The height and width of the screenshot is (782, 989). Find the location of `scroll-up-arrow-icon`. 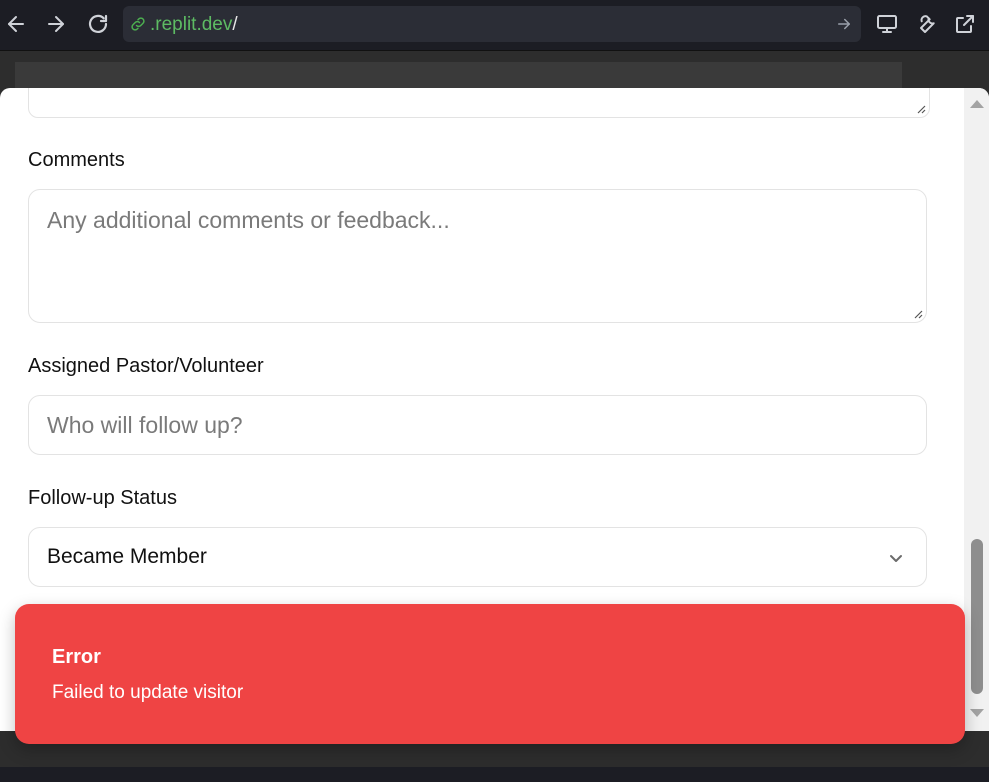

scroll-up-arrow-icon is located at coordinates (977, 104).